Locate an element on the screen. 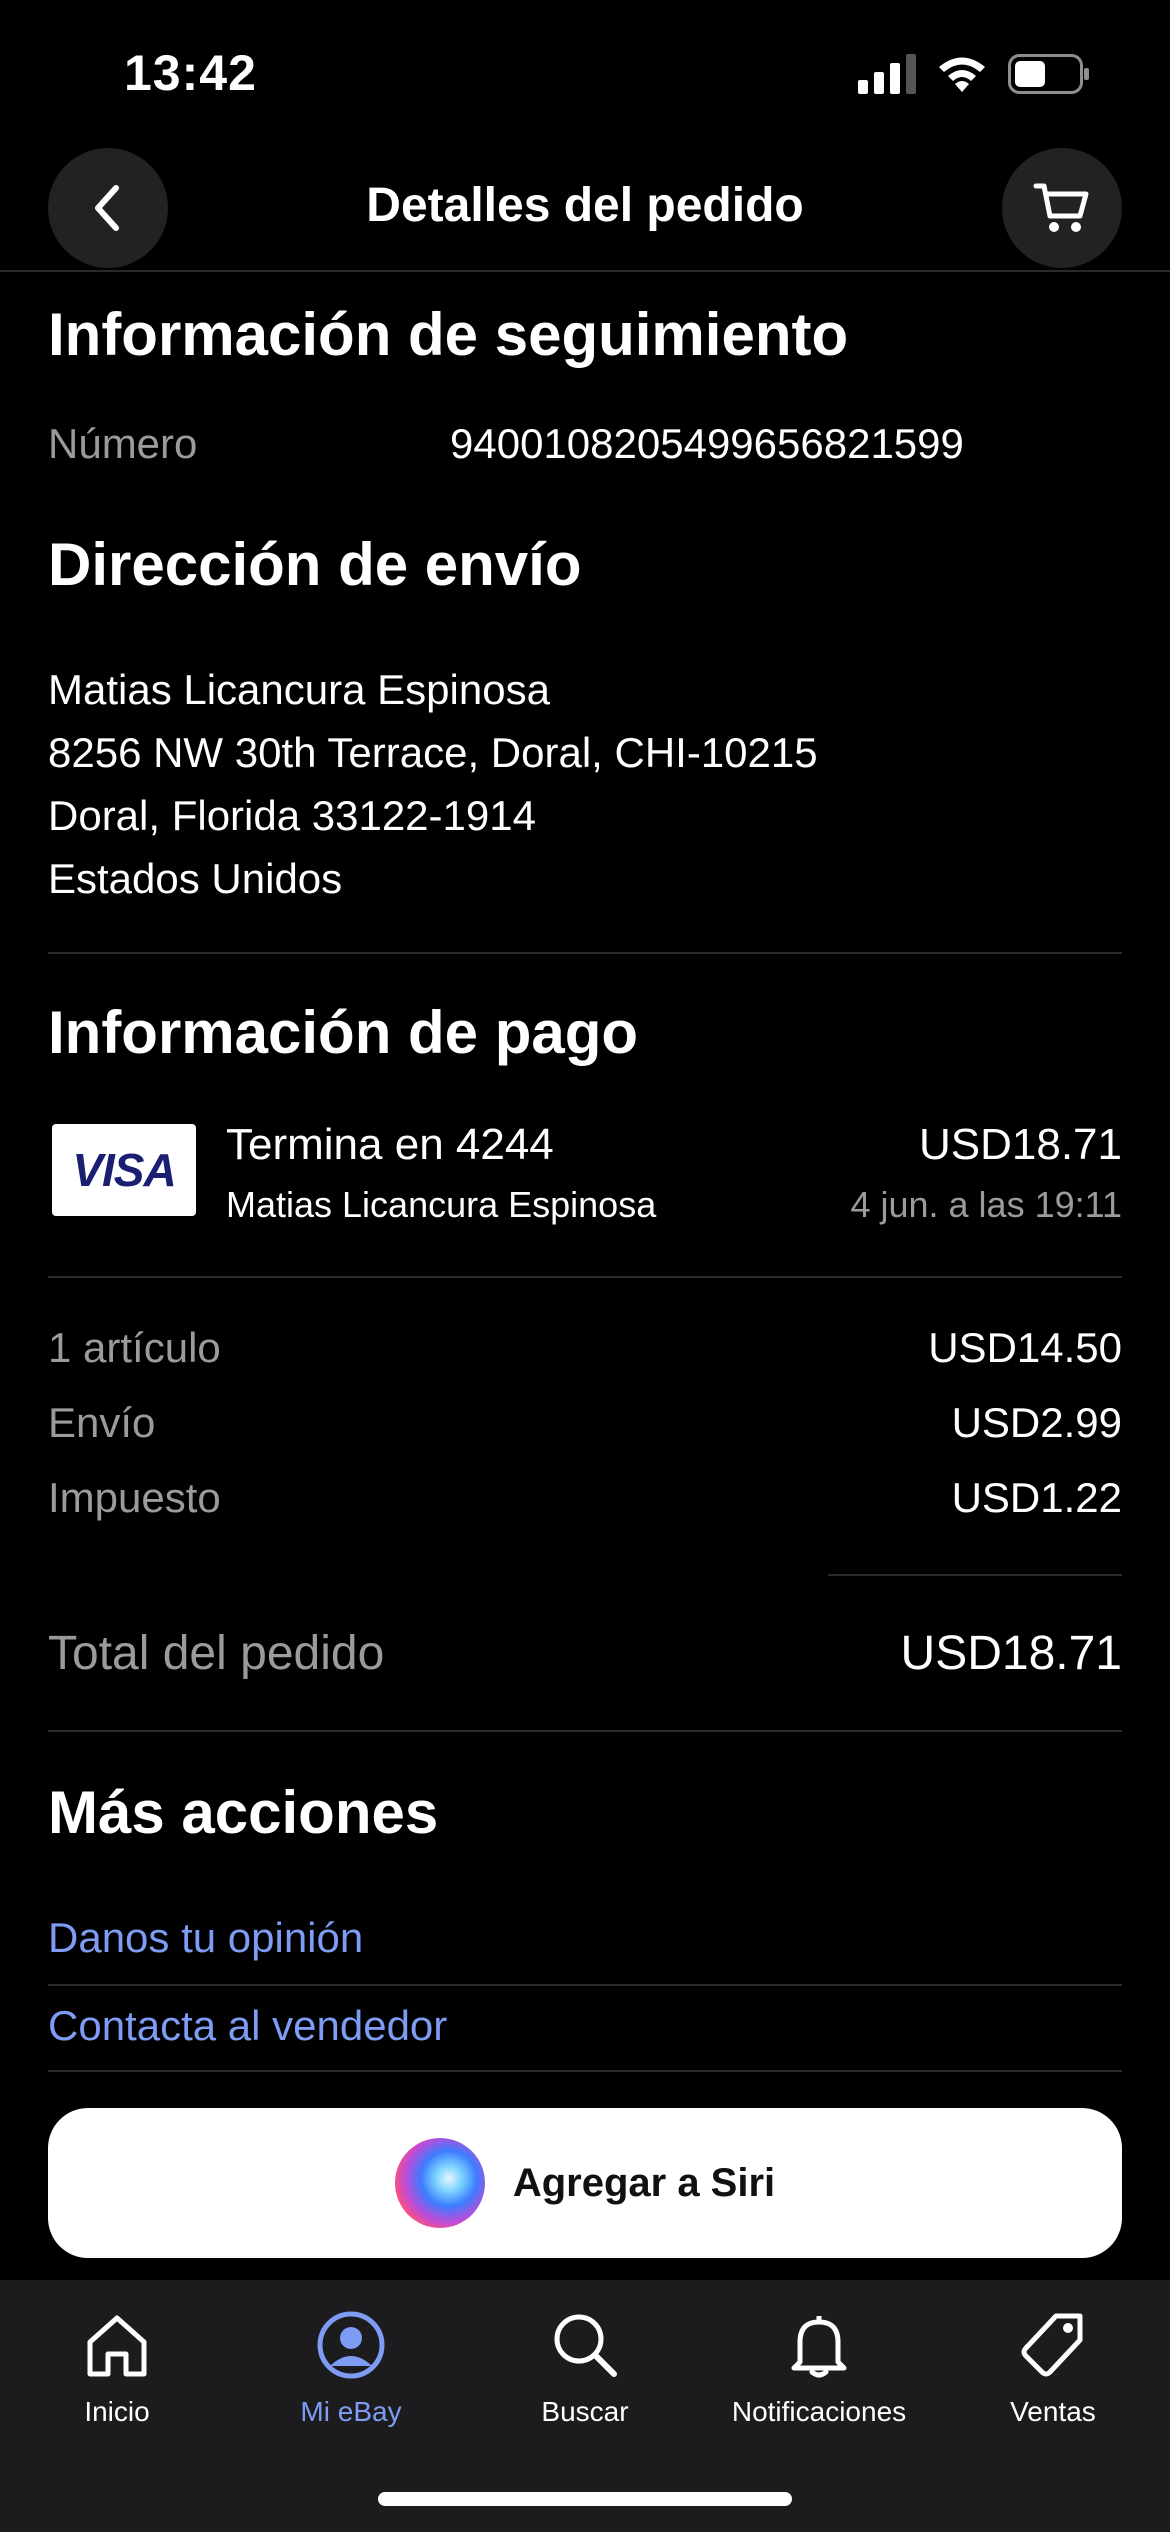 The width and height of the screenshot is (1170, 2532). payment-date: 4 jun. a las 19:11 is located at coordinates (986, 1204).